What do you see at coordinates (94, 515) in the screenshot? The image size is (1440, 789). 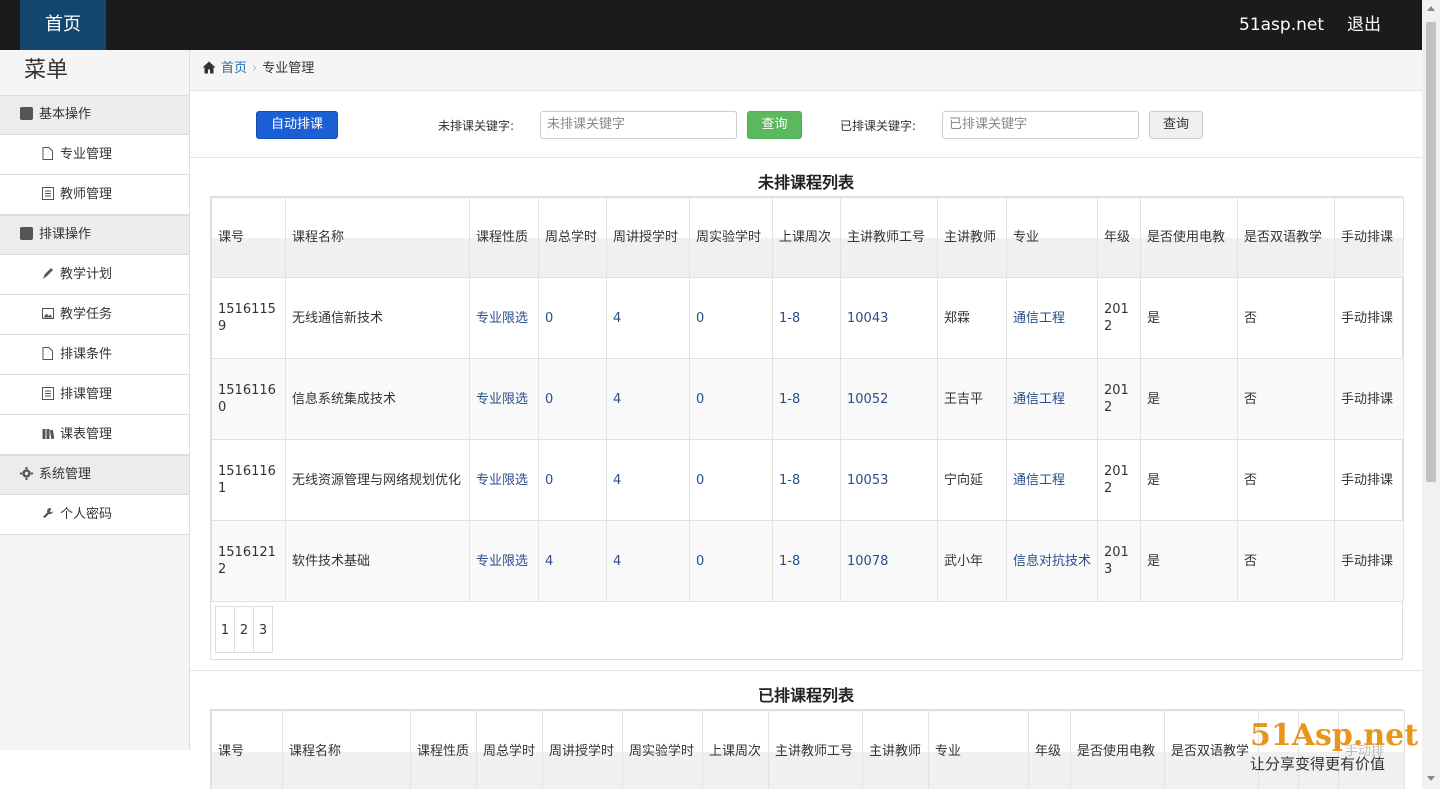 I see `sidebar-item-personal-password: 个人密码` at bounding box center [94, 515].